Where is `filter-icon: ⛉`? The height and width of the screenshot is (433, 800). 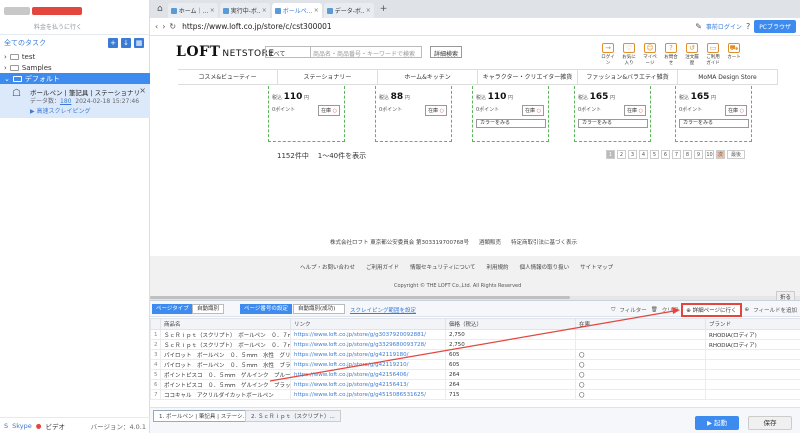
filter-icon: ⛉ is located at coordinates (613, 310).